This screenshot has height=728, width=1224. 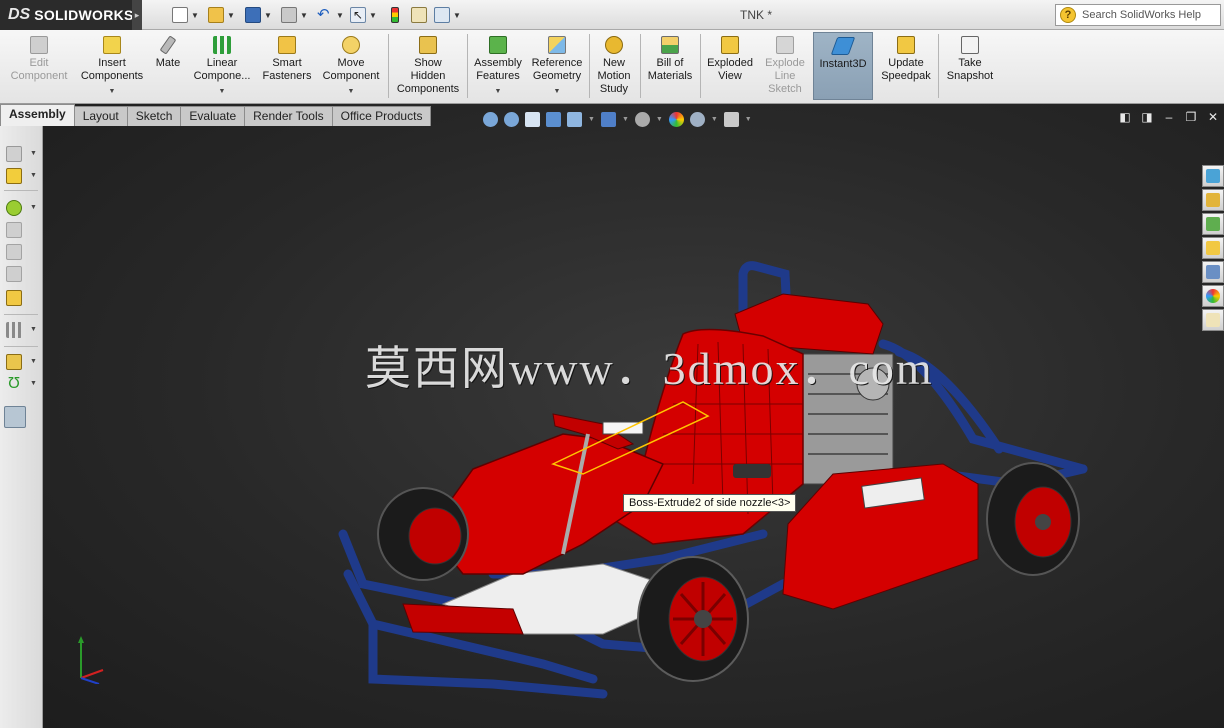 I want to click on linear-pattern-icon, so click(x=222, y=45).